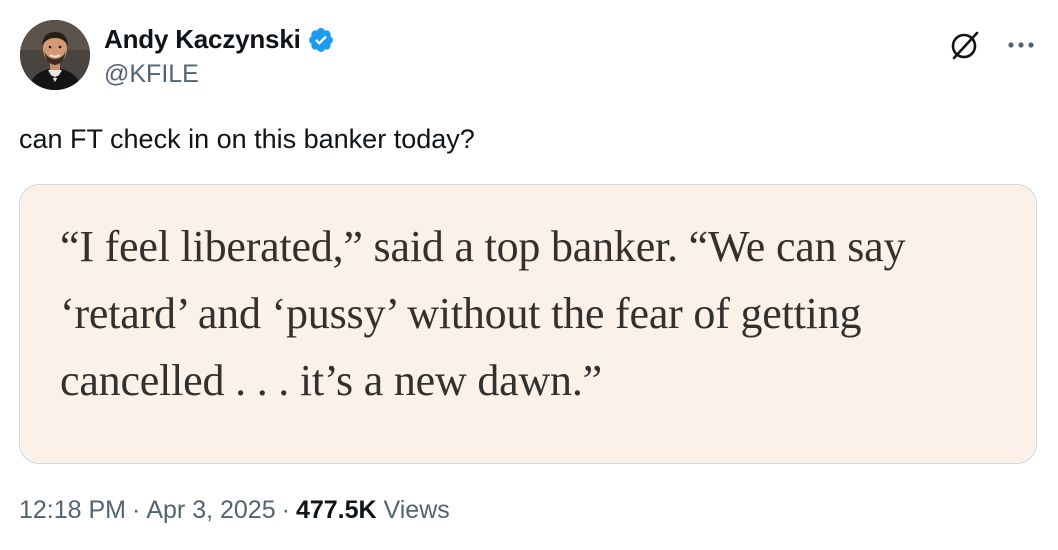 The image size is (1058, 550). I want to click on author-display-name: Andy Kaczynski, so click(202, 39).